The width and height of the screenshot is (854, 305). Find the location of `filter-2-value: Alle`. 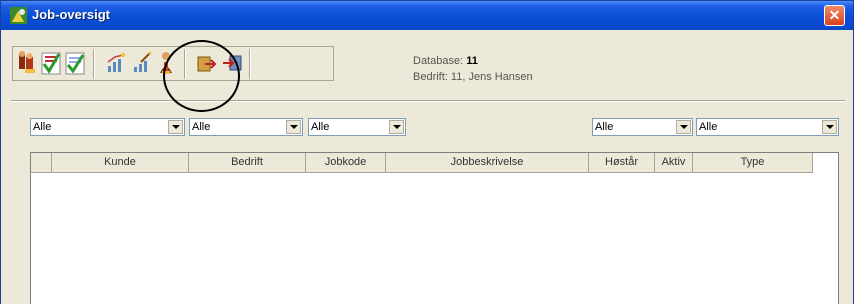

filter-2-value: Alle is located at coordinates (201, 127).